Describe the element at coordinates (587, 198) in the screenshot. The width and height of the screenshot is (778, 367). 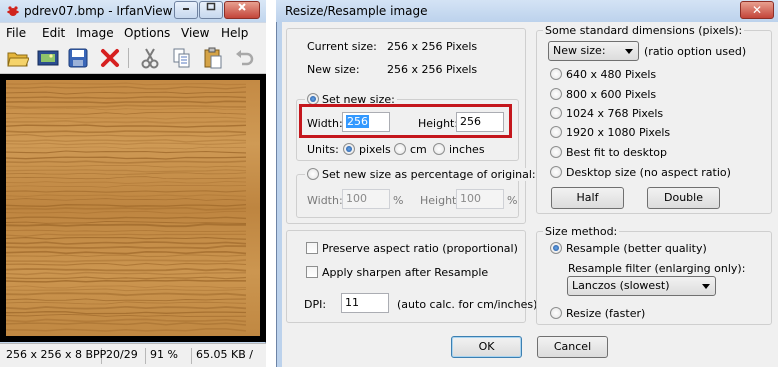
I see `half-button: Half` at that location.